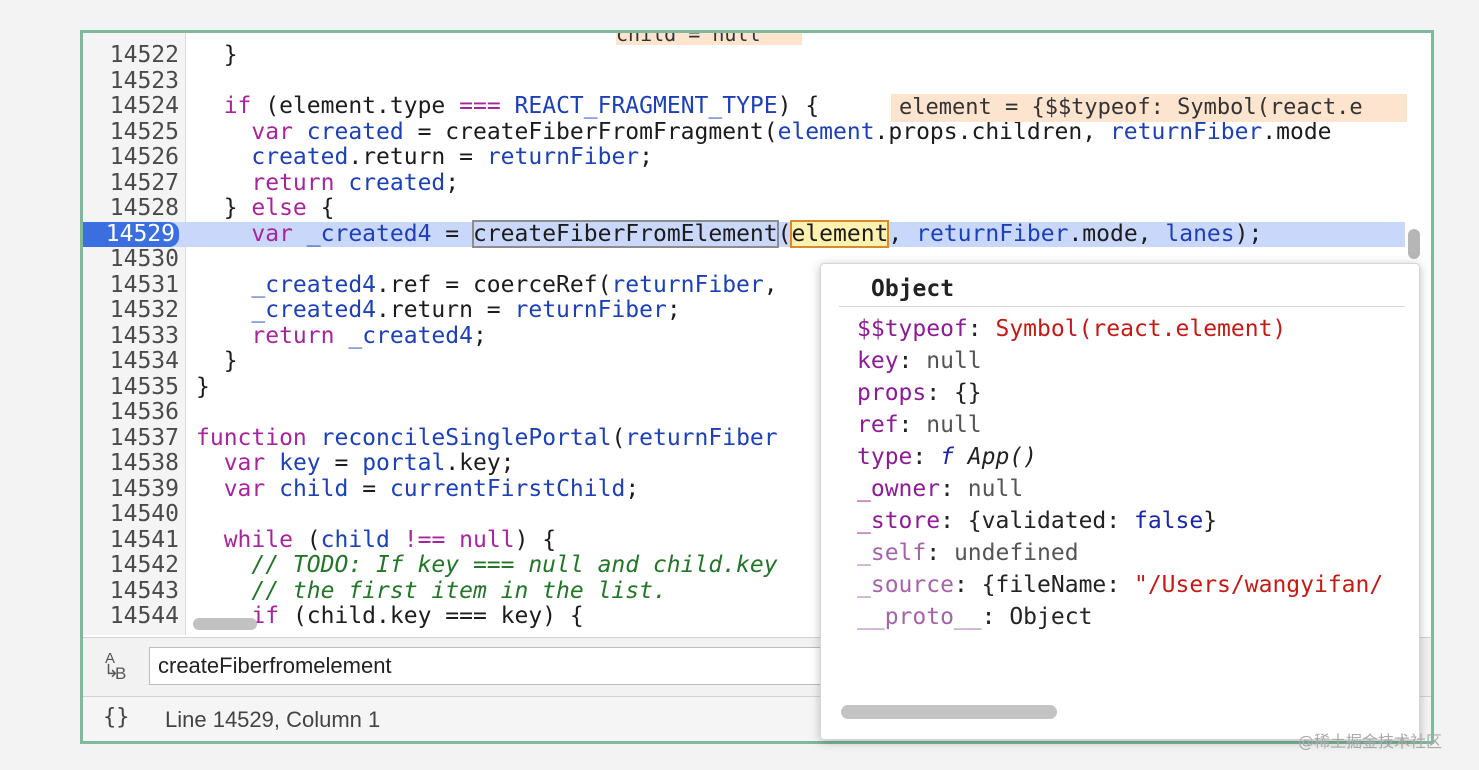 The image size is (1479, 770). Describe the element at coordinates (992, 131) in the screenshot. I see `code-token: .props.children,` at that location.